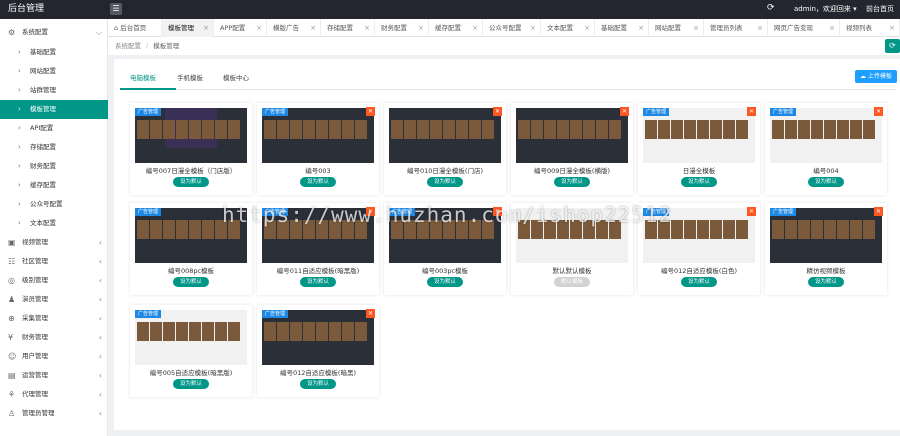  I want to click on tab-admin-list: 管理员列表 ×, so click(736, 28).